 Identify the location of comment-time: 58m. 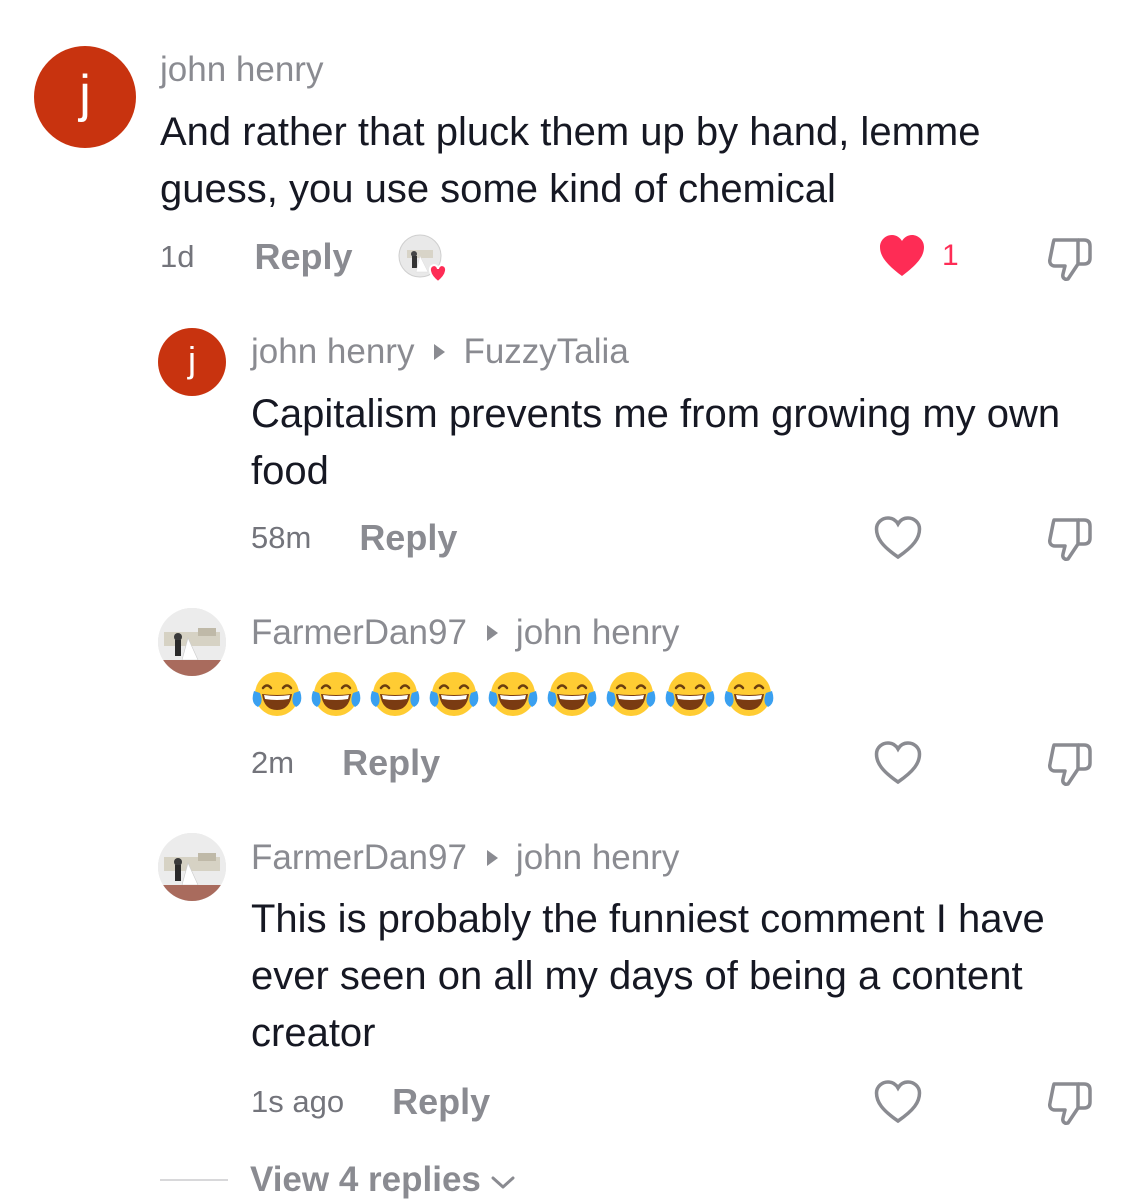
(281, 537).